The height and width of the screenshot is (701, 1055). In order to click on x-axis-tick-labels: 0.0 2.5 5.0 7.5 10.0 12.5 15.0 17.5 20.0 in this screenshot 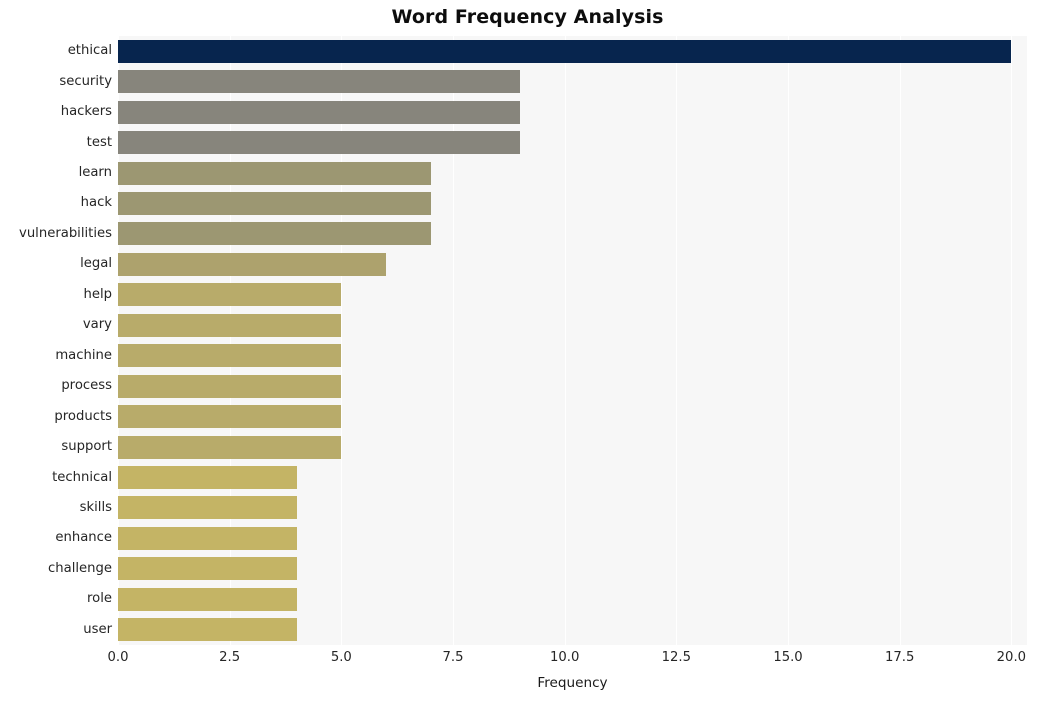, I will do `click(567, 660)`.